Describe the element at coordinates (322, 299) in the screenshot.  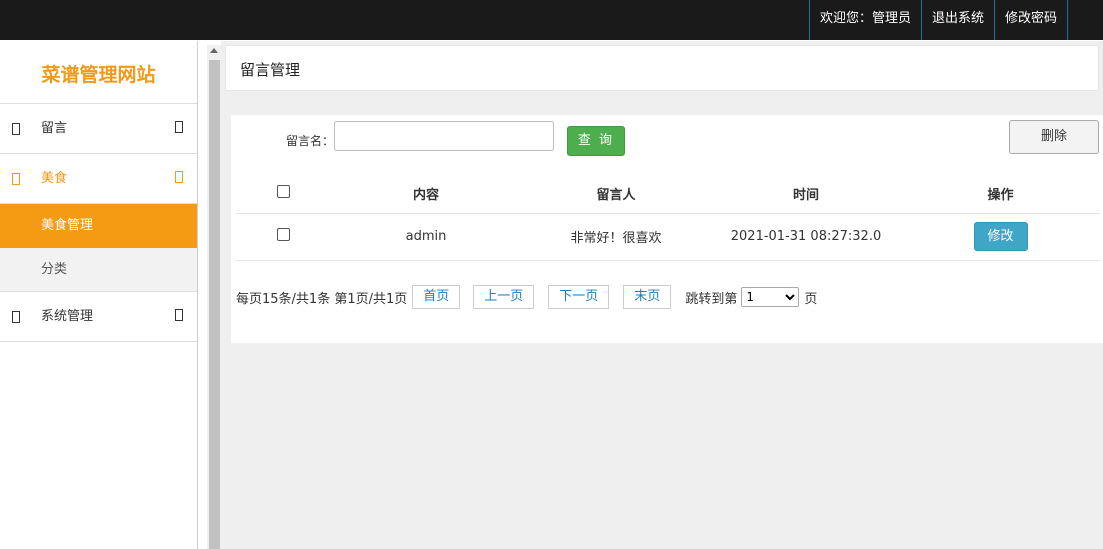
I see `pagination-summary: 每页15条/共1条 第1页/共1页` at that location.